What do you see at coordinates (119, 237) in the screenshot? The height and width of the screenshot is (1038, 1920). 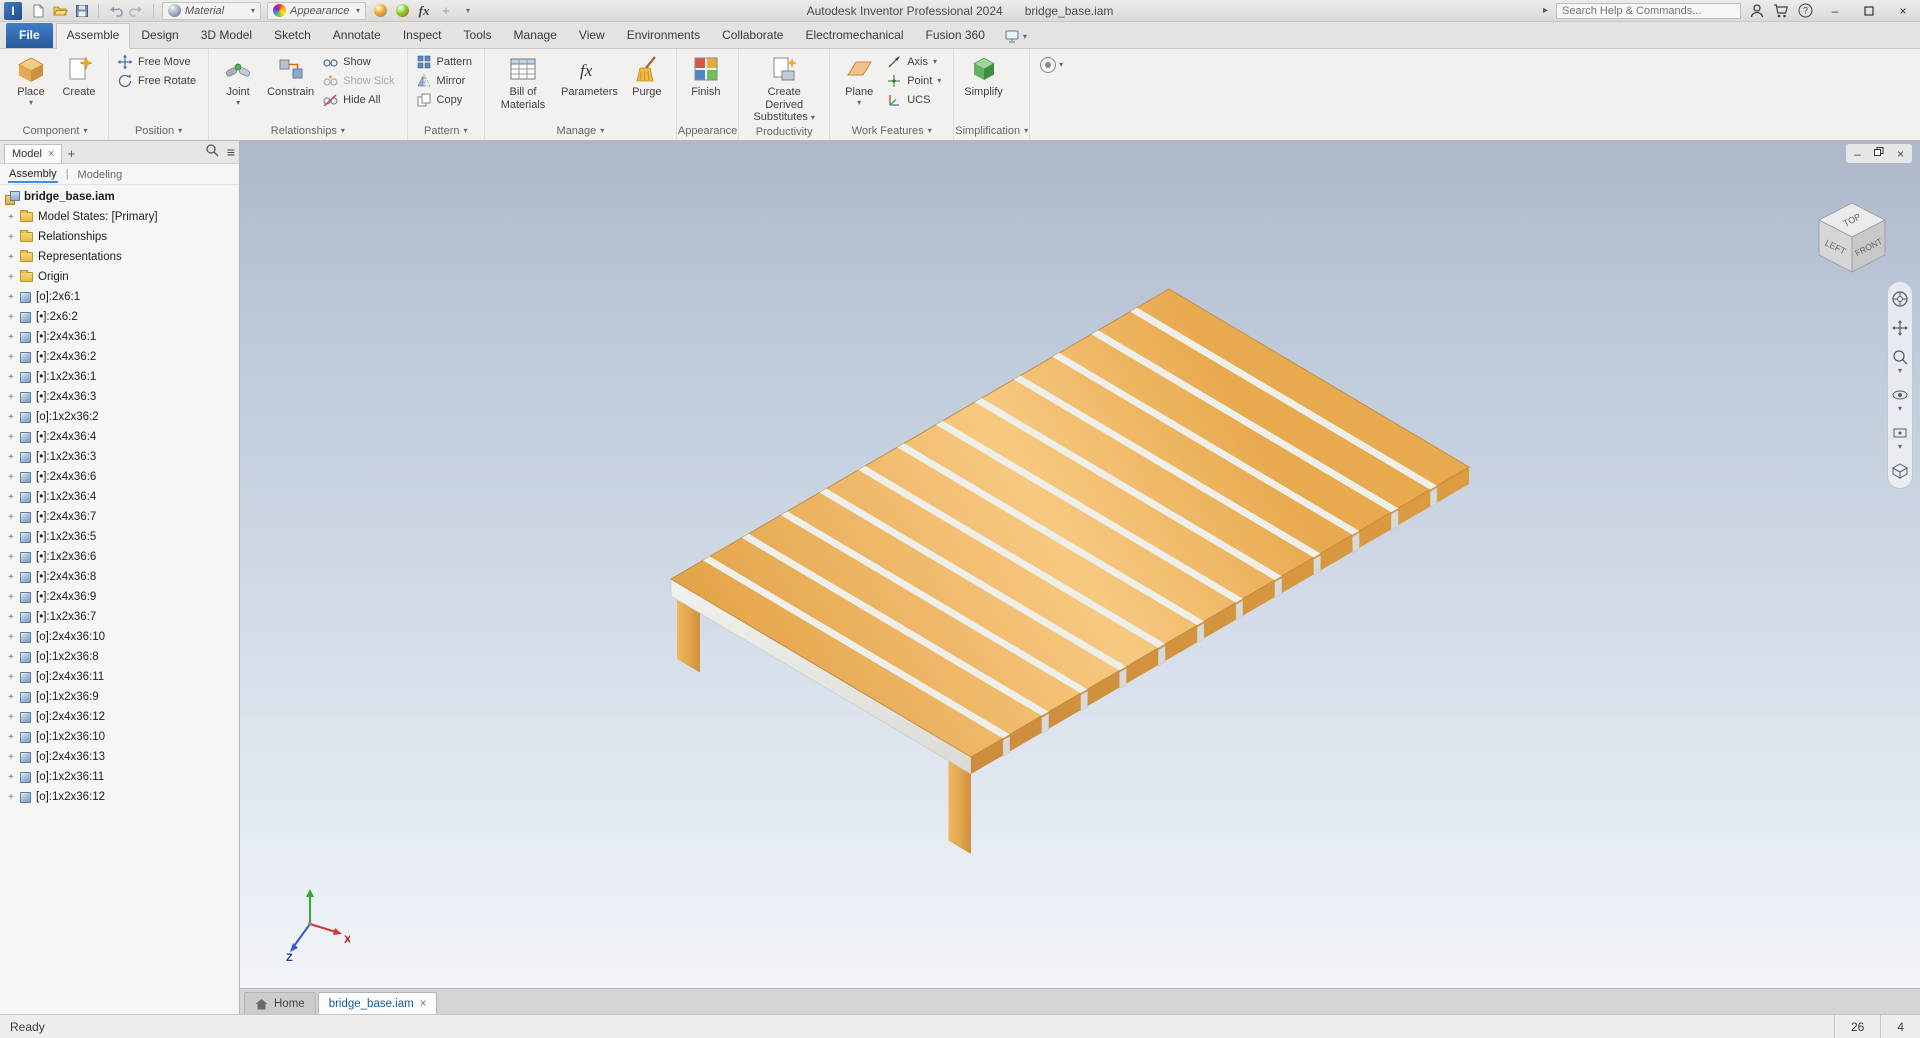 I see `tree-folder: + Relationships` at bounding box center [119, 237].